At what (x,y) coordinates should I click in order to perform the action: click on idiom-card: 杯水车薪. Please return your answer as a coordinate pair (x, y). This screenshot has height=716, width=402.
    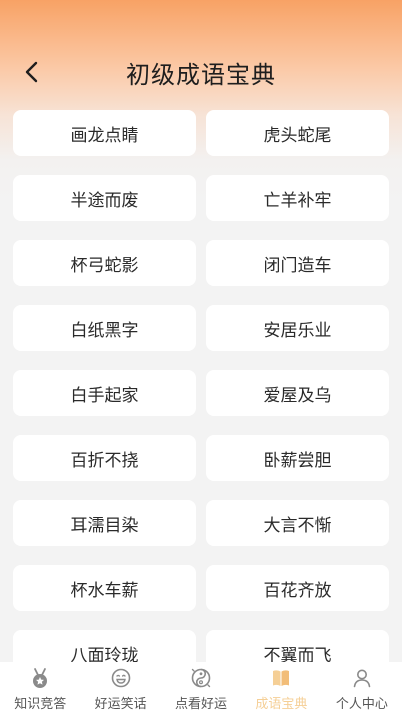
    Looking at the image, I should click on (104, 588).